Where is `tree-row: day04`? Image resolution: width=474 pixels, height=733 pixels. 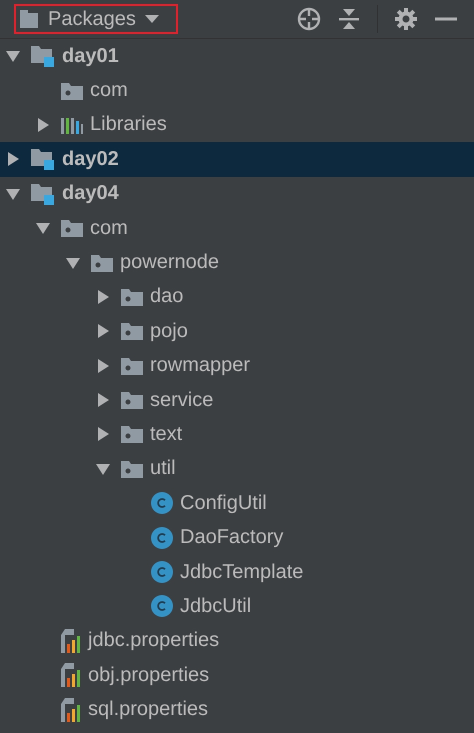 tree-row: day04 is located at coordinates (237, 193).